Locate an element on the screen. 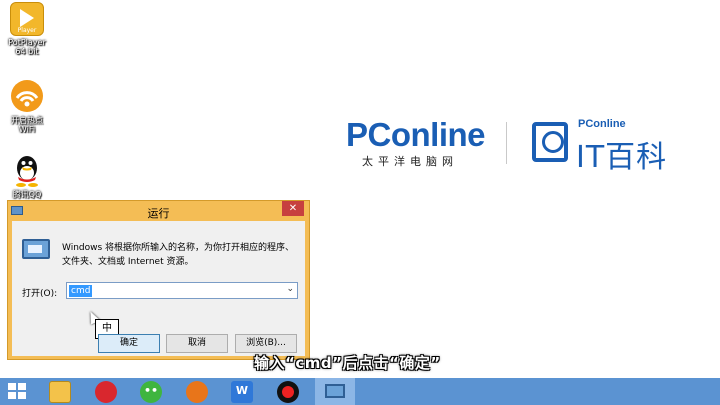 The image size is (720, 405). run-dialog-titlebar: 运行 ✕ is located at coordinates (158, 211).